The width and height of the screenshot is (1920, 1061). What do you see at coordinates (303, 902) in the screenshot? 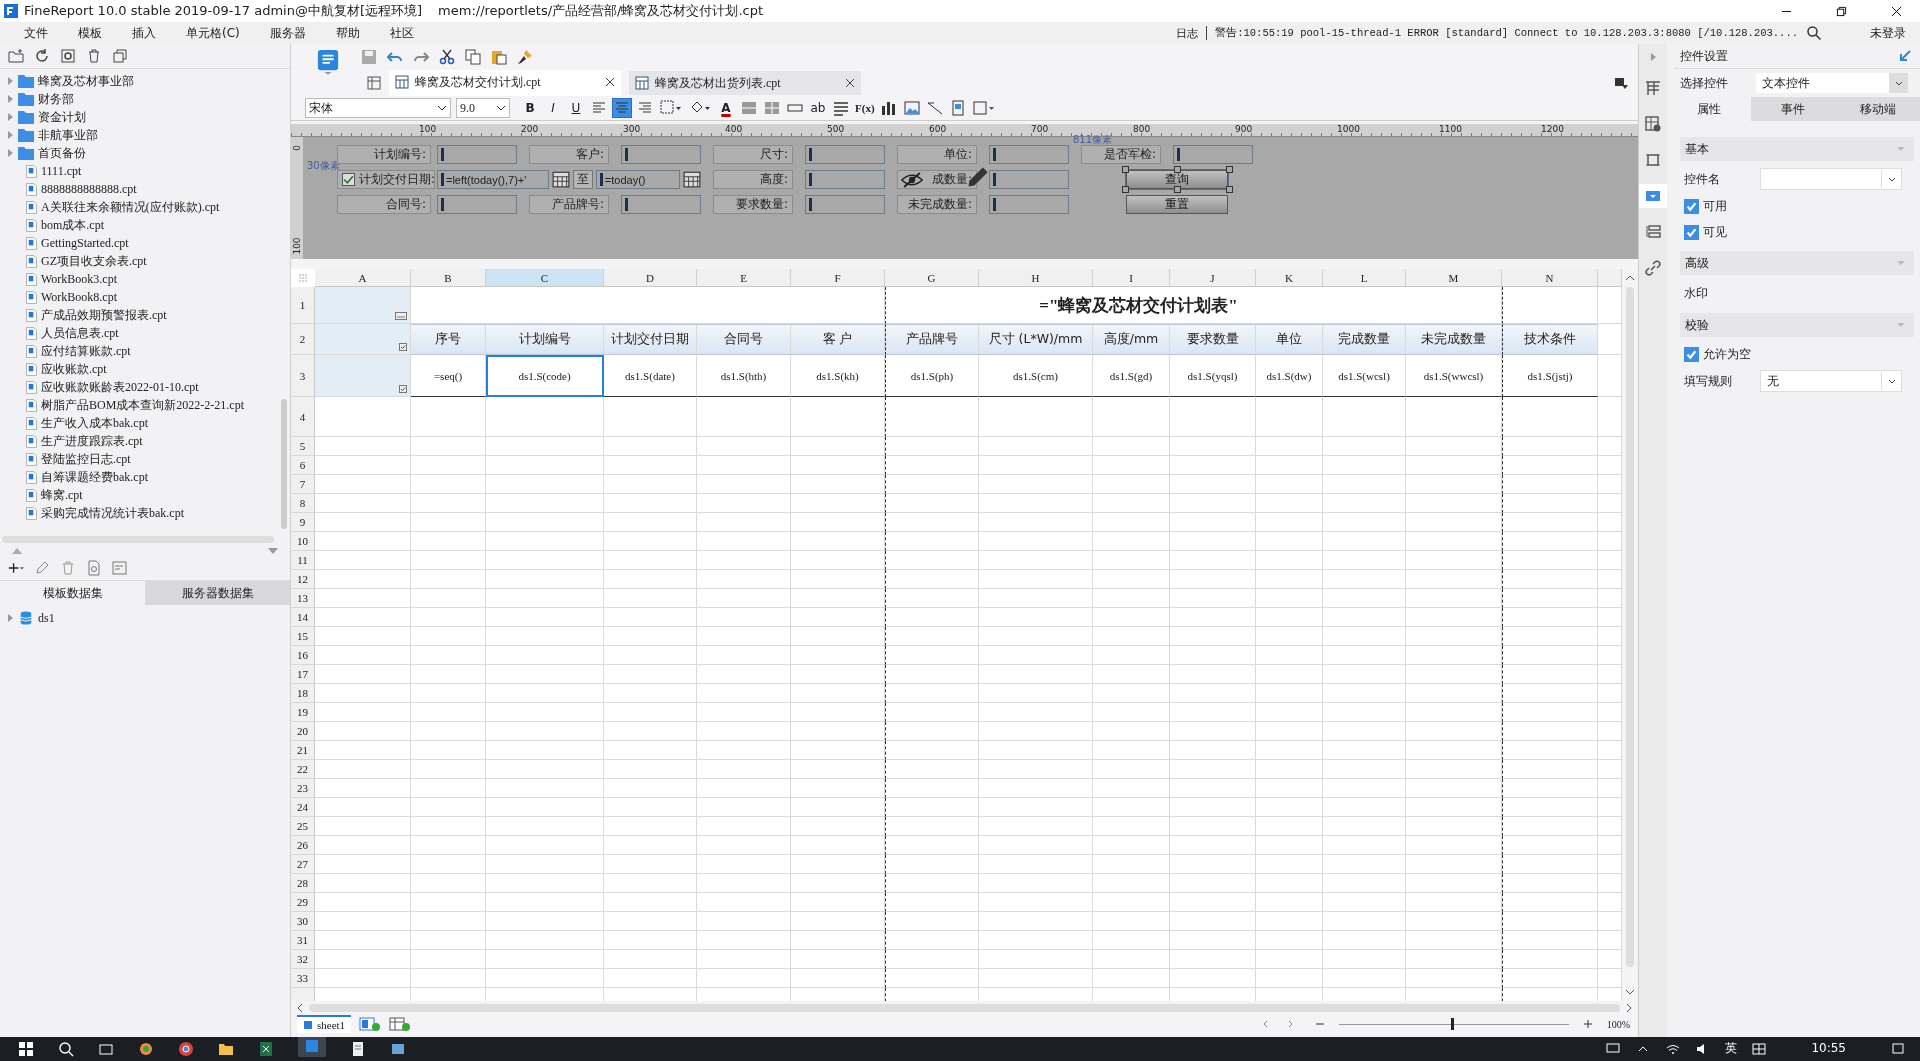
I see `row-header: 29` at bounding box center [303, 902].